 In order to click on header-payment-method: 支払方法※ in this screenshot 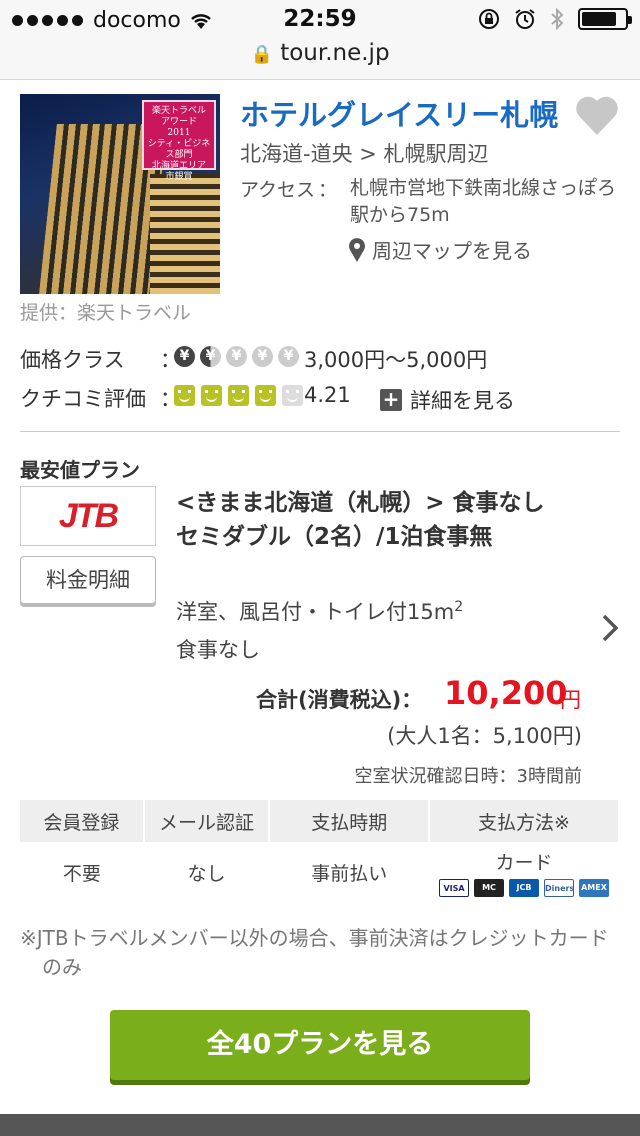, I will do `click(524, 821)`.